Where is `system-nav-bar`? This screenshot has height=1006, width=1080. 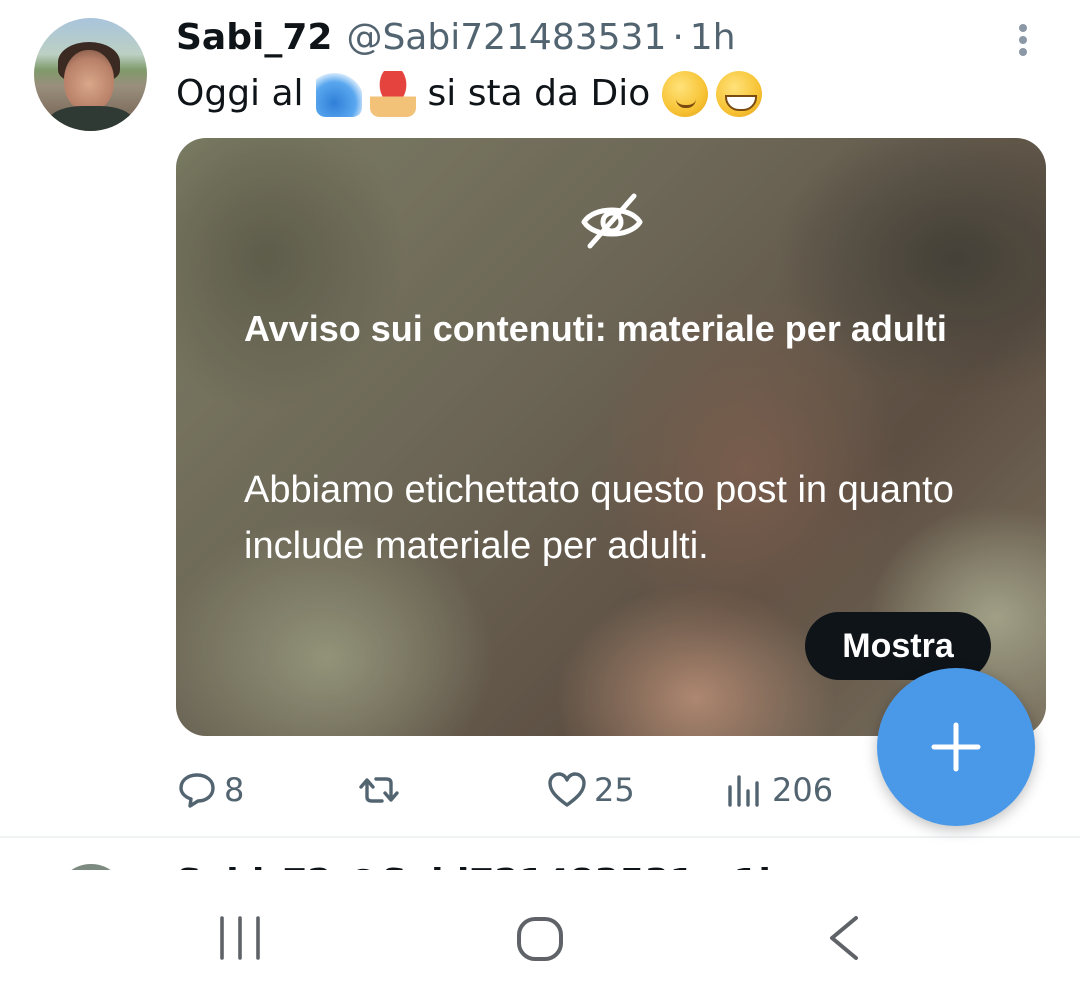 system-nav-bar is located at coordinates (540, 938).